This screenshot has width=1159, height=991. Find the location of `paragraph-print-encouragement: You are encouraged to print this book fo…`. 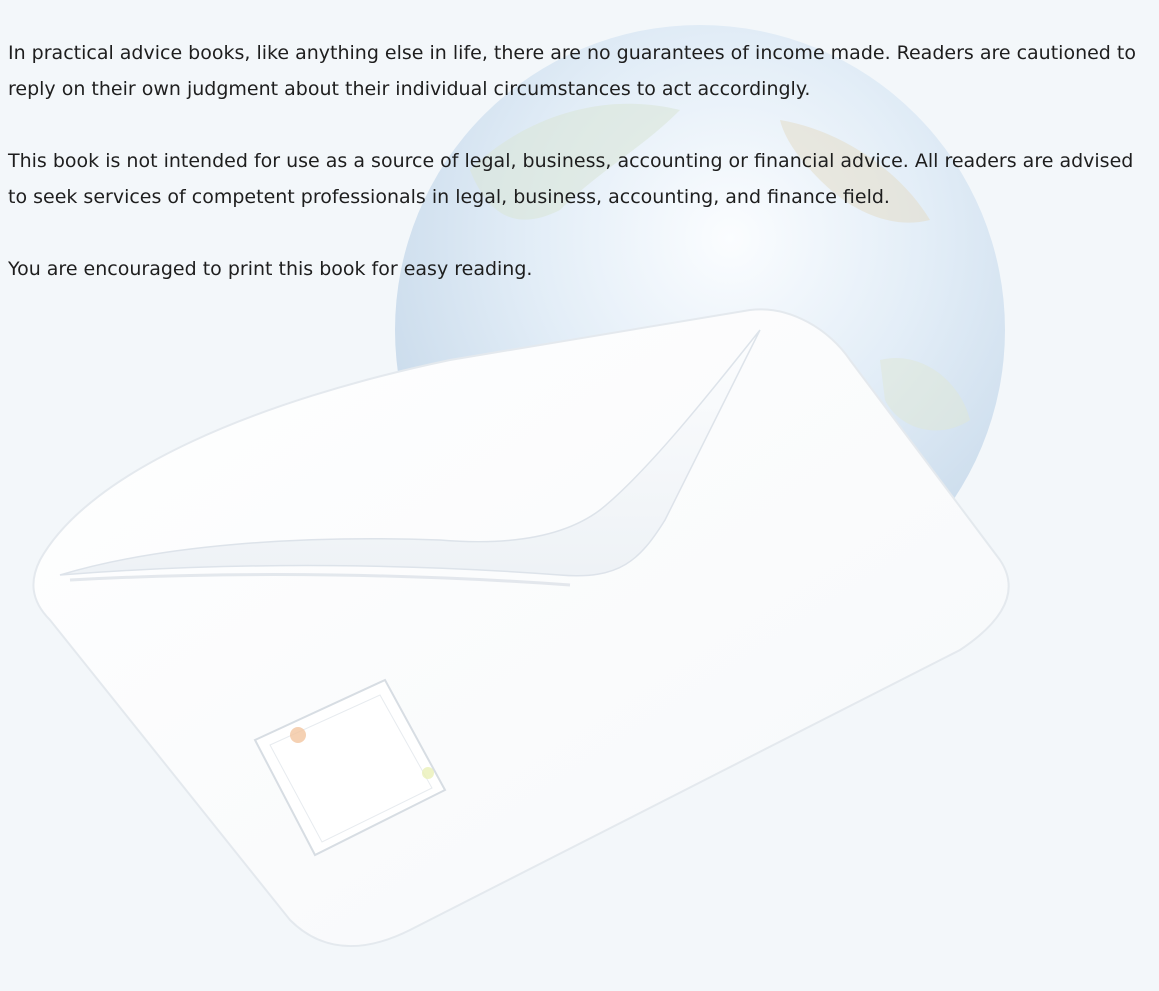

paragraph-print-encouragement: You are encouraged to print this book fo… is located at coordinates (270, 269).